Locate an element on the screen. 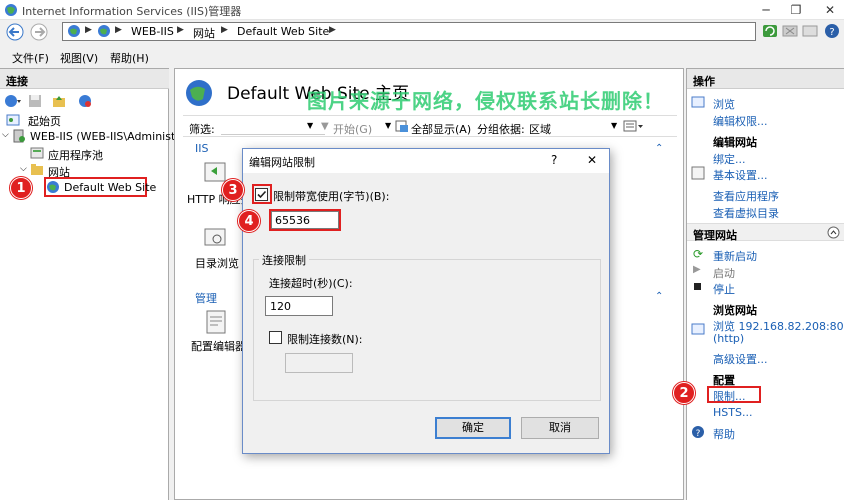  action-restart: 重新启动 is located at coordinates (735, 256).